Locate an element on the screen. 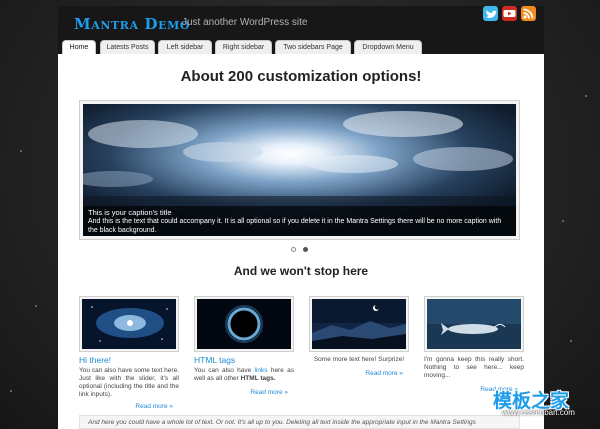 This screenshot has width=600, height=429. inline-link: links is located at coordinates (261, 370).